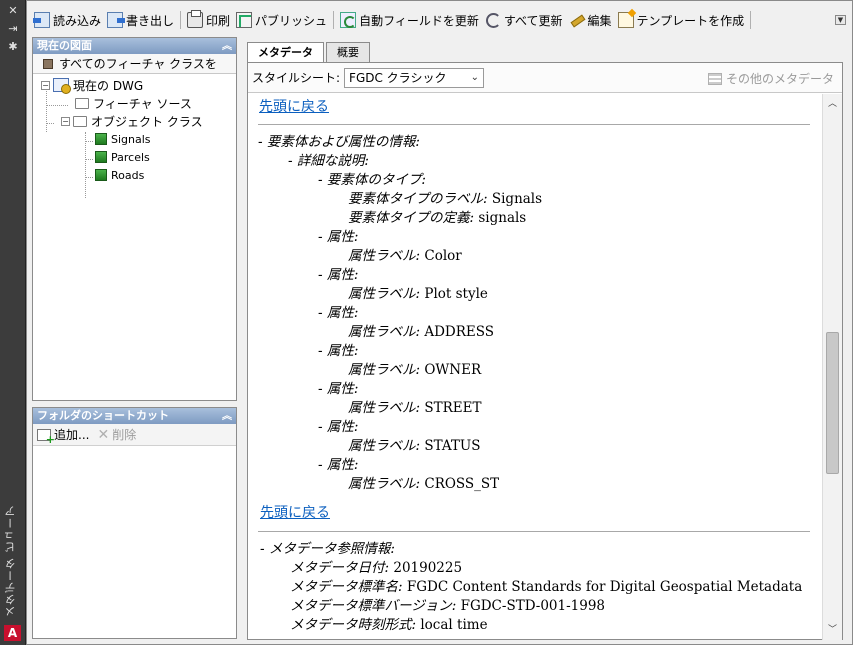  I want to click on publish-button: パブリッシュ, so click(281, 20).